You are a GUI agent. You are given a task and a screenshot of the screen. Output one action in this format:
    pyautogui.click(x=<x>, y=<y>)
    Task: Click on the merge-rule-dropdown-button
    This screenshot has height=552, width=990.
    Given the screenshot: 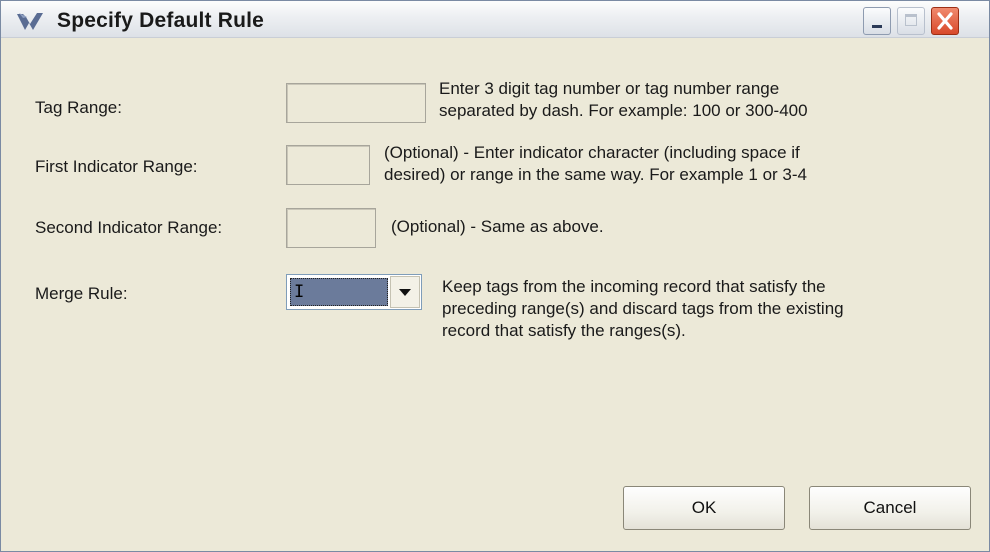 What is the action you would take?
    pyautogui.click(x=405, y=292)
    